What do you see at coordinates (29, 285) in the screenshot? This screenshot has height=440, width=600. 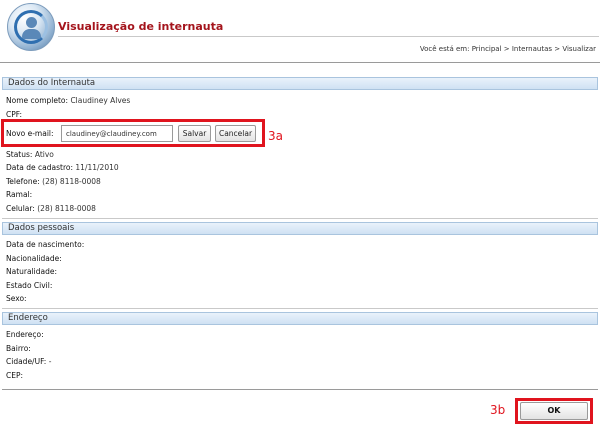 I see `field-estado-civil: Estado Civil:` at bounding box center [29, 285].